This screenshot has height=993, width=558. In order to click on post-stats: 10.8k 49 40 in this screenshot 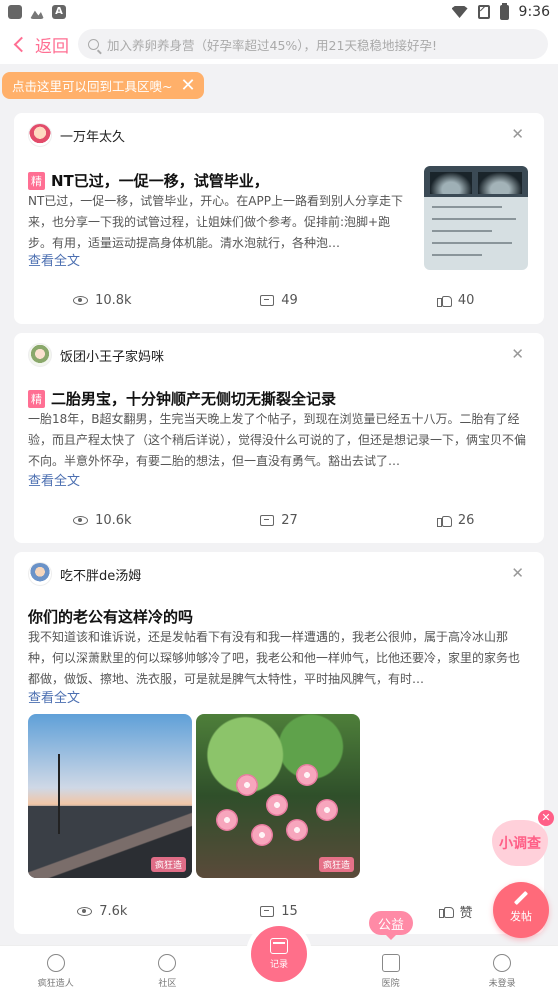, I will do `click(279, 300)`.